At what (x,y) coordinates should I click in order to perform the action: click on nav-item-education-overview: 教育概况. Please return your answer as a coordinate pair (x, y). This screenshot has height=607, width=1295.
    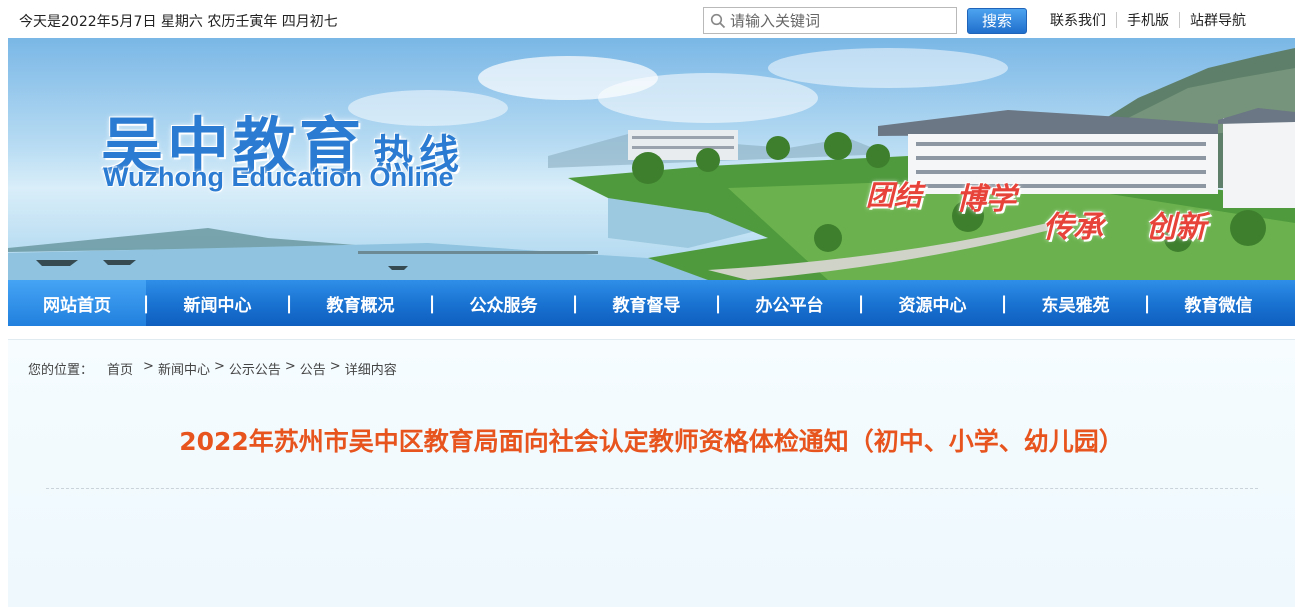
    Looking at the image, I should click on (360, 303).